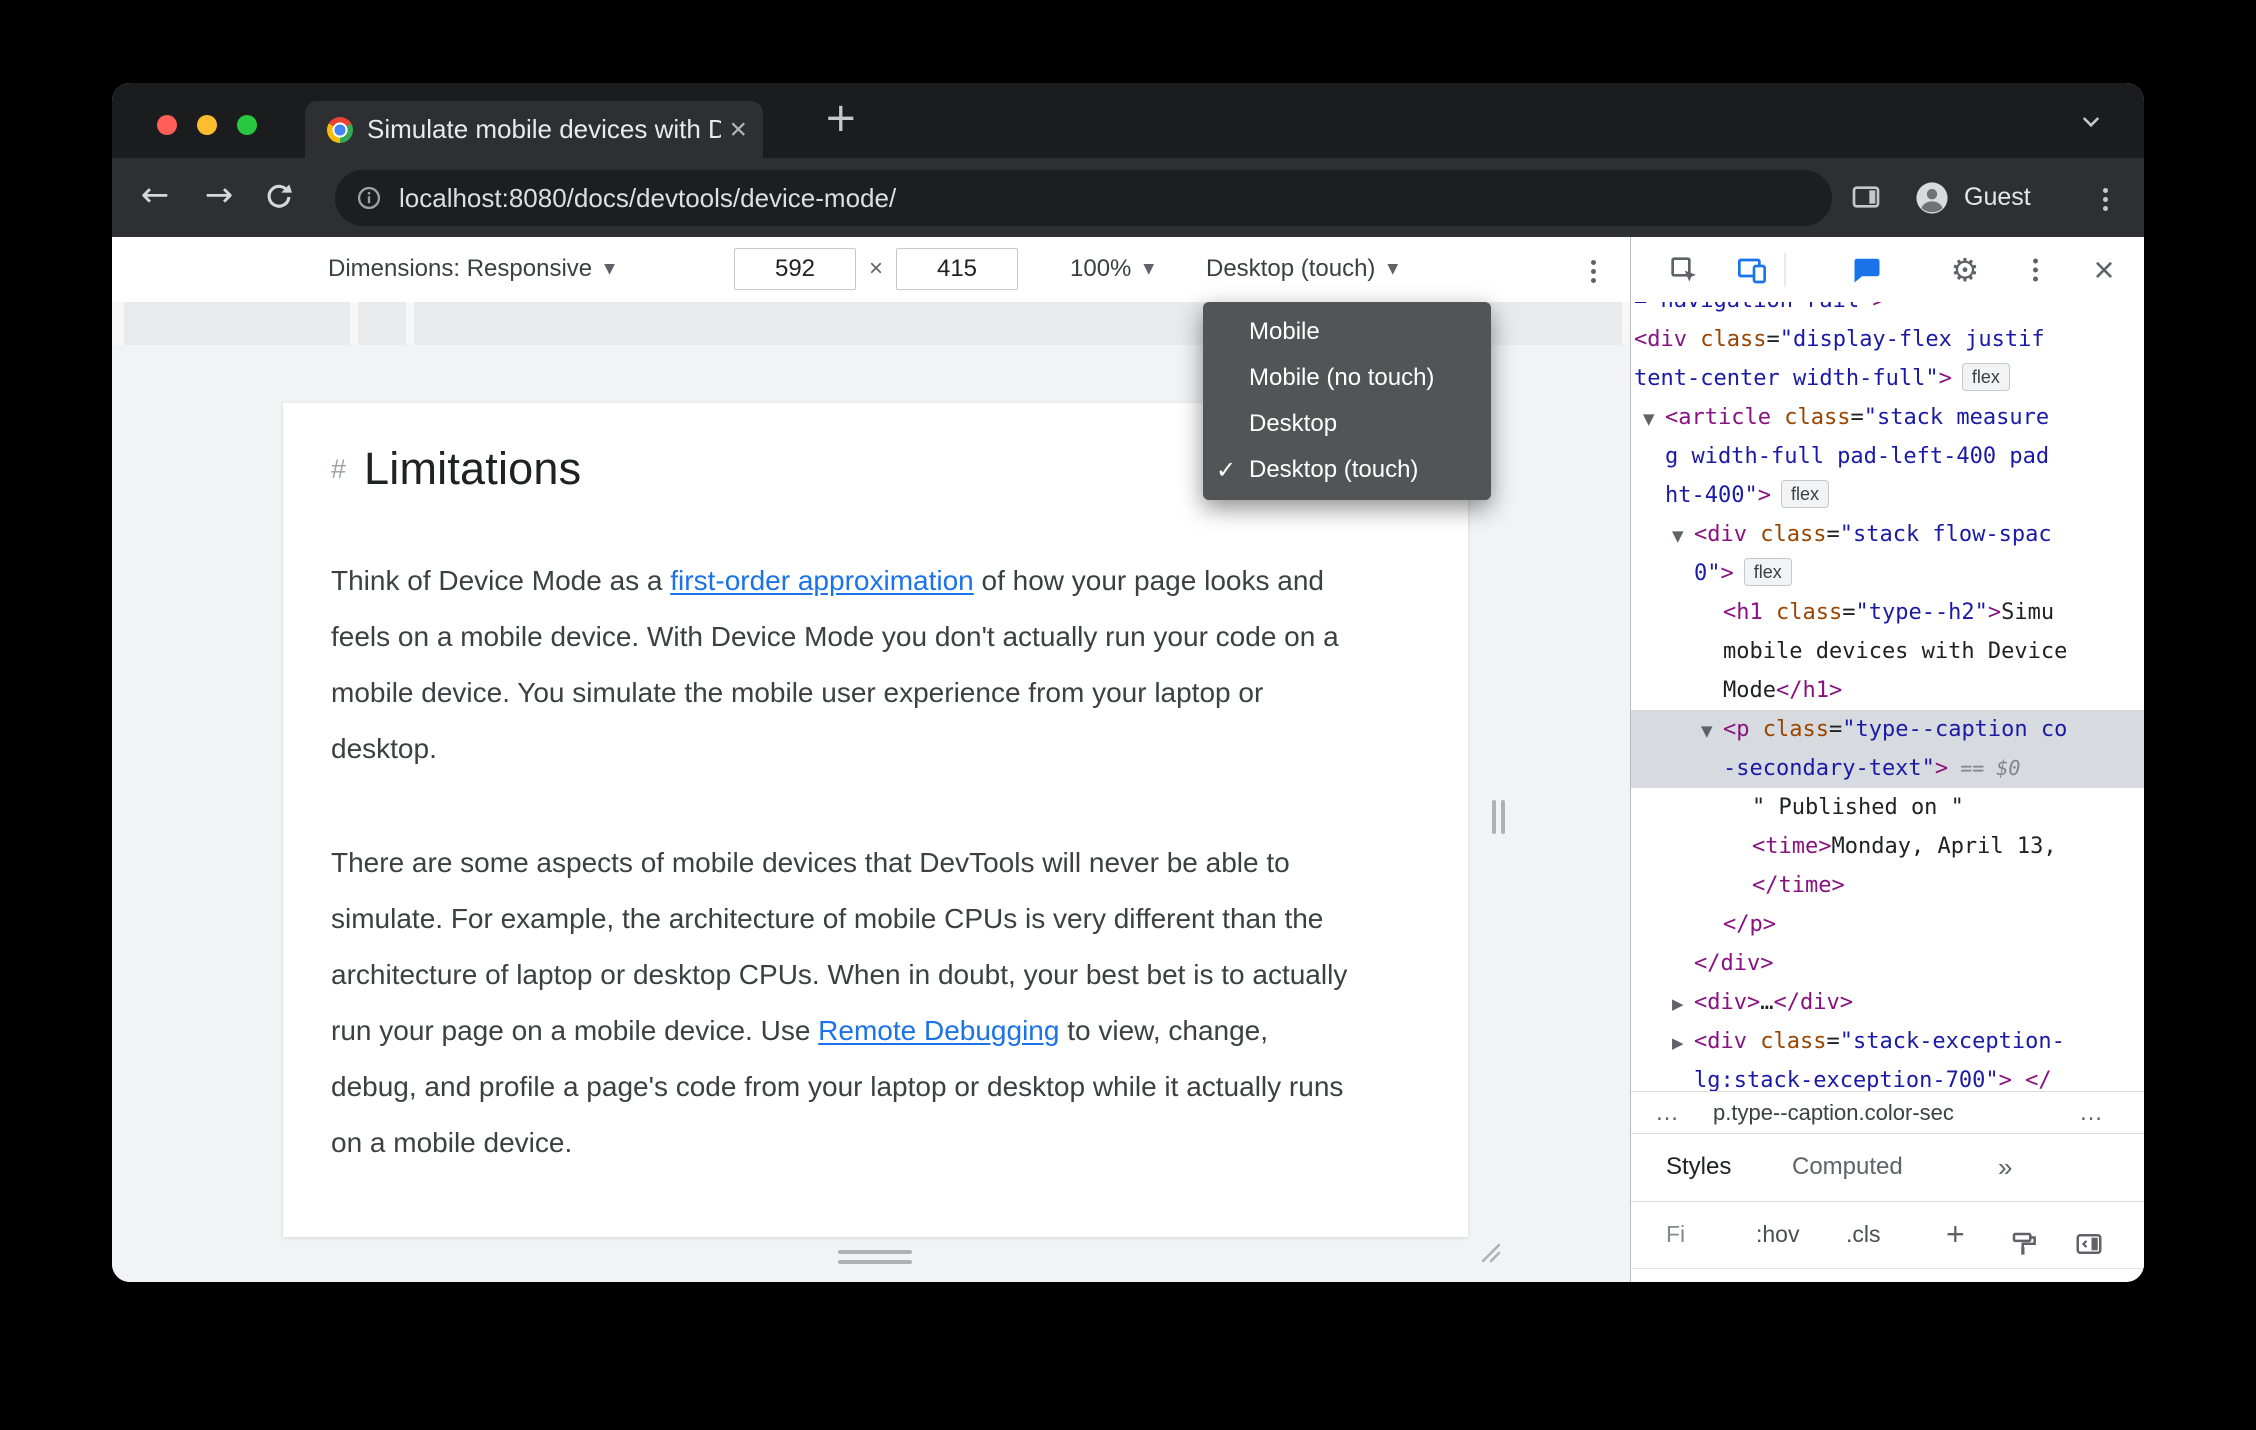 This screenshot has height=1430, width=2256. I want to click on viewport-height-resize-handle, so click(875, 1260).